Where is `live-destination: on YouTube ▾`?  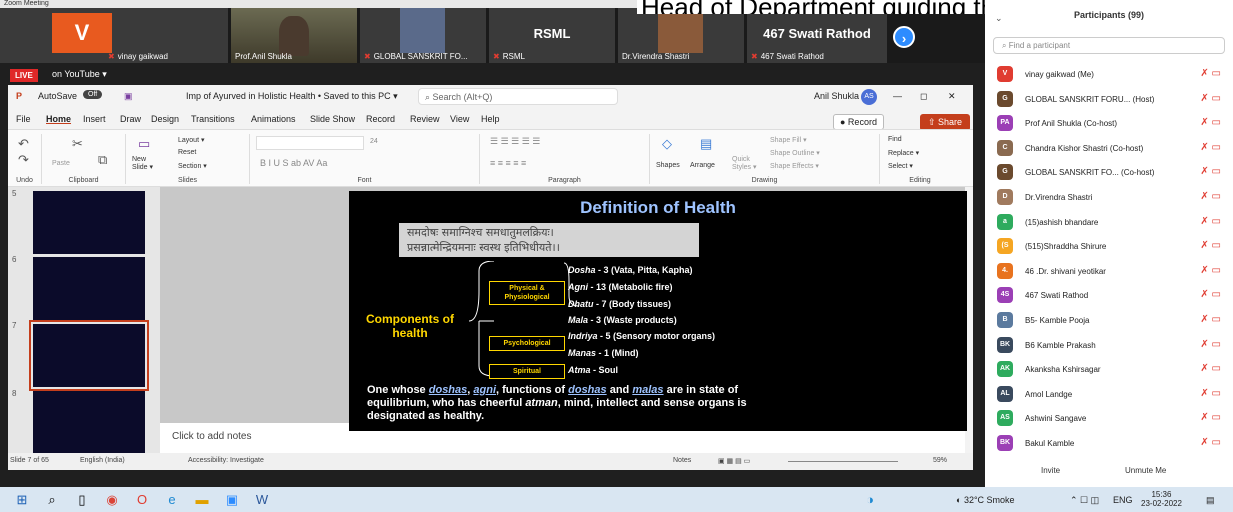 live-destination: on YouTube ▾ is located at coordinates (79, 74).